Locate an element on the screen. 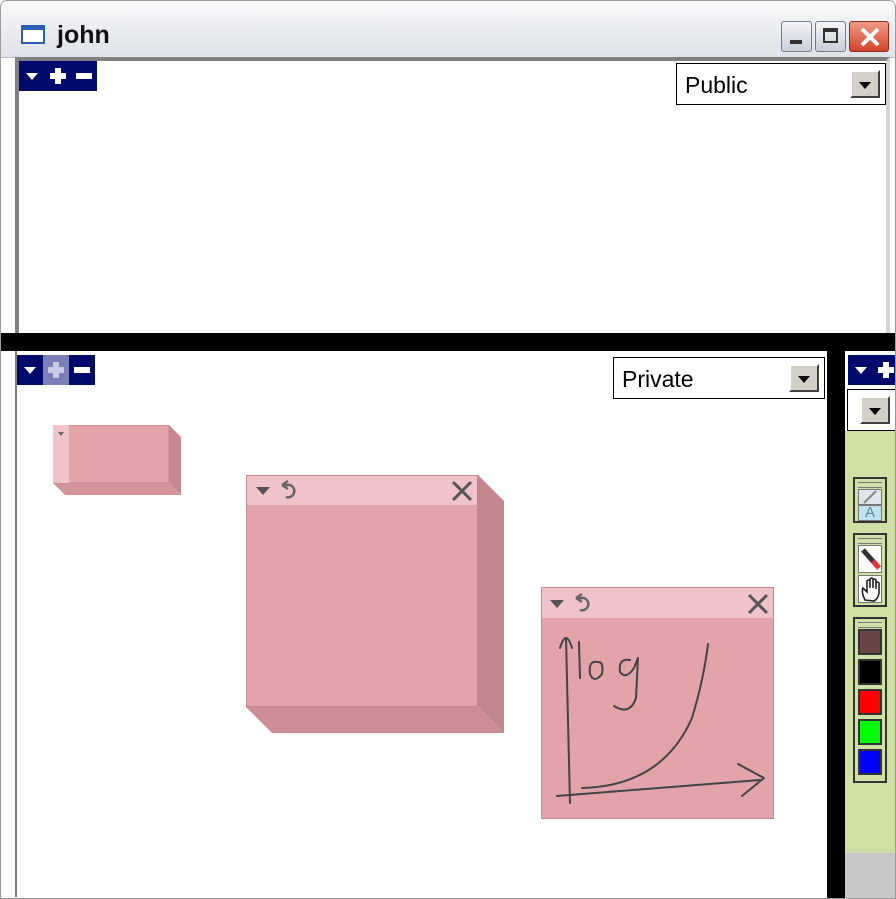 The width and height of the screenshot is (896, 899). private-menu-button is located at coordinates (30, 370).